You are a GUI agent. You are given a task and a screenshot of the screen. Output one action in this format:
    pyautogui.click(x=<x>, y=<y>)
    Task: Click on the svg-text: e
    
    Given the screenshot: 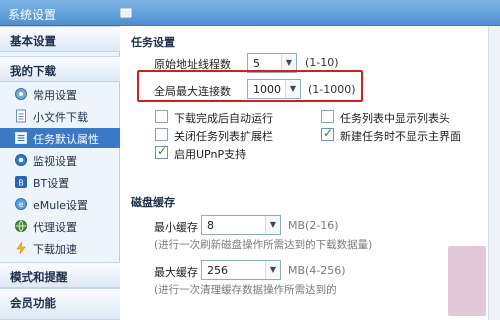 What is the action you would take?
    pyautogui.click(x=21, y=204)
    